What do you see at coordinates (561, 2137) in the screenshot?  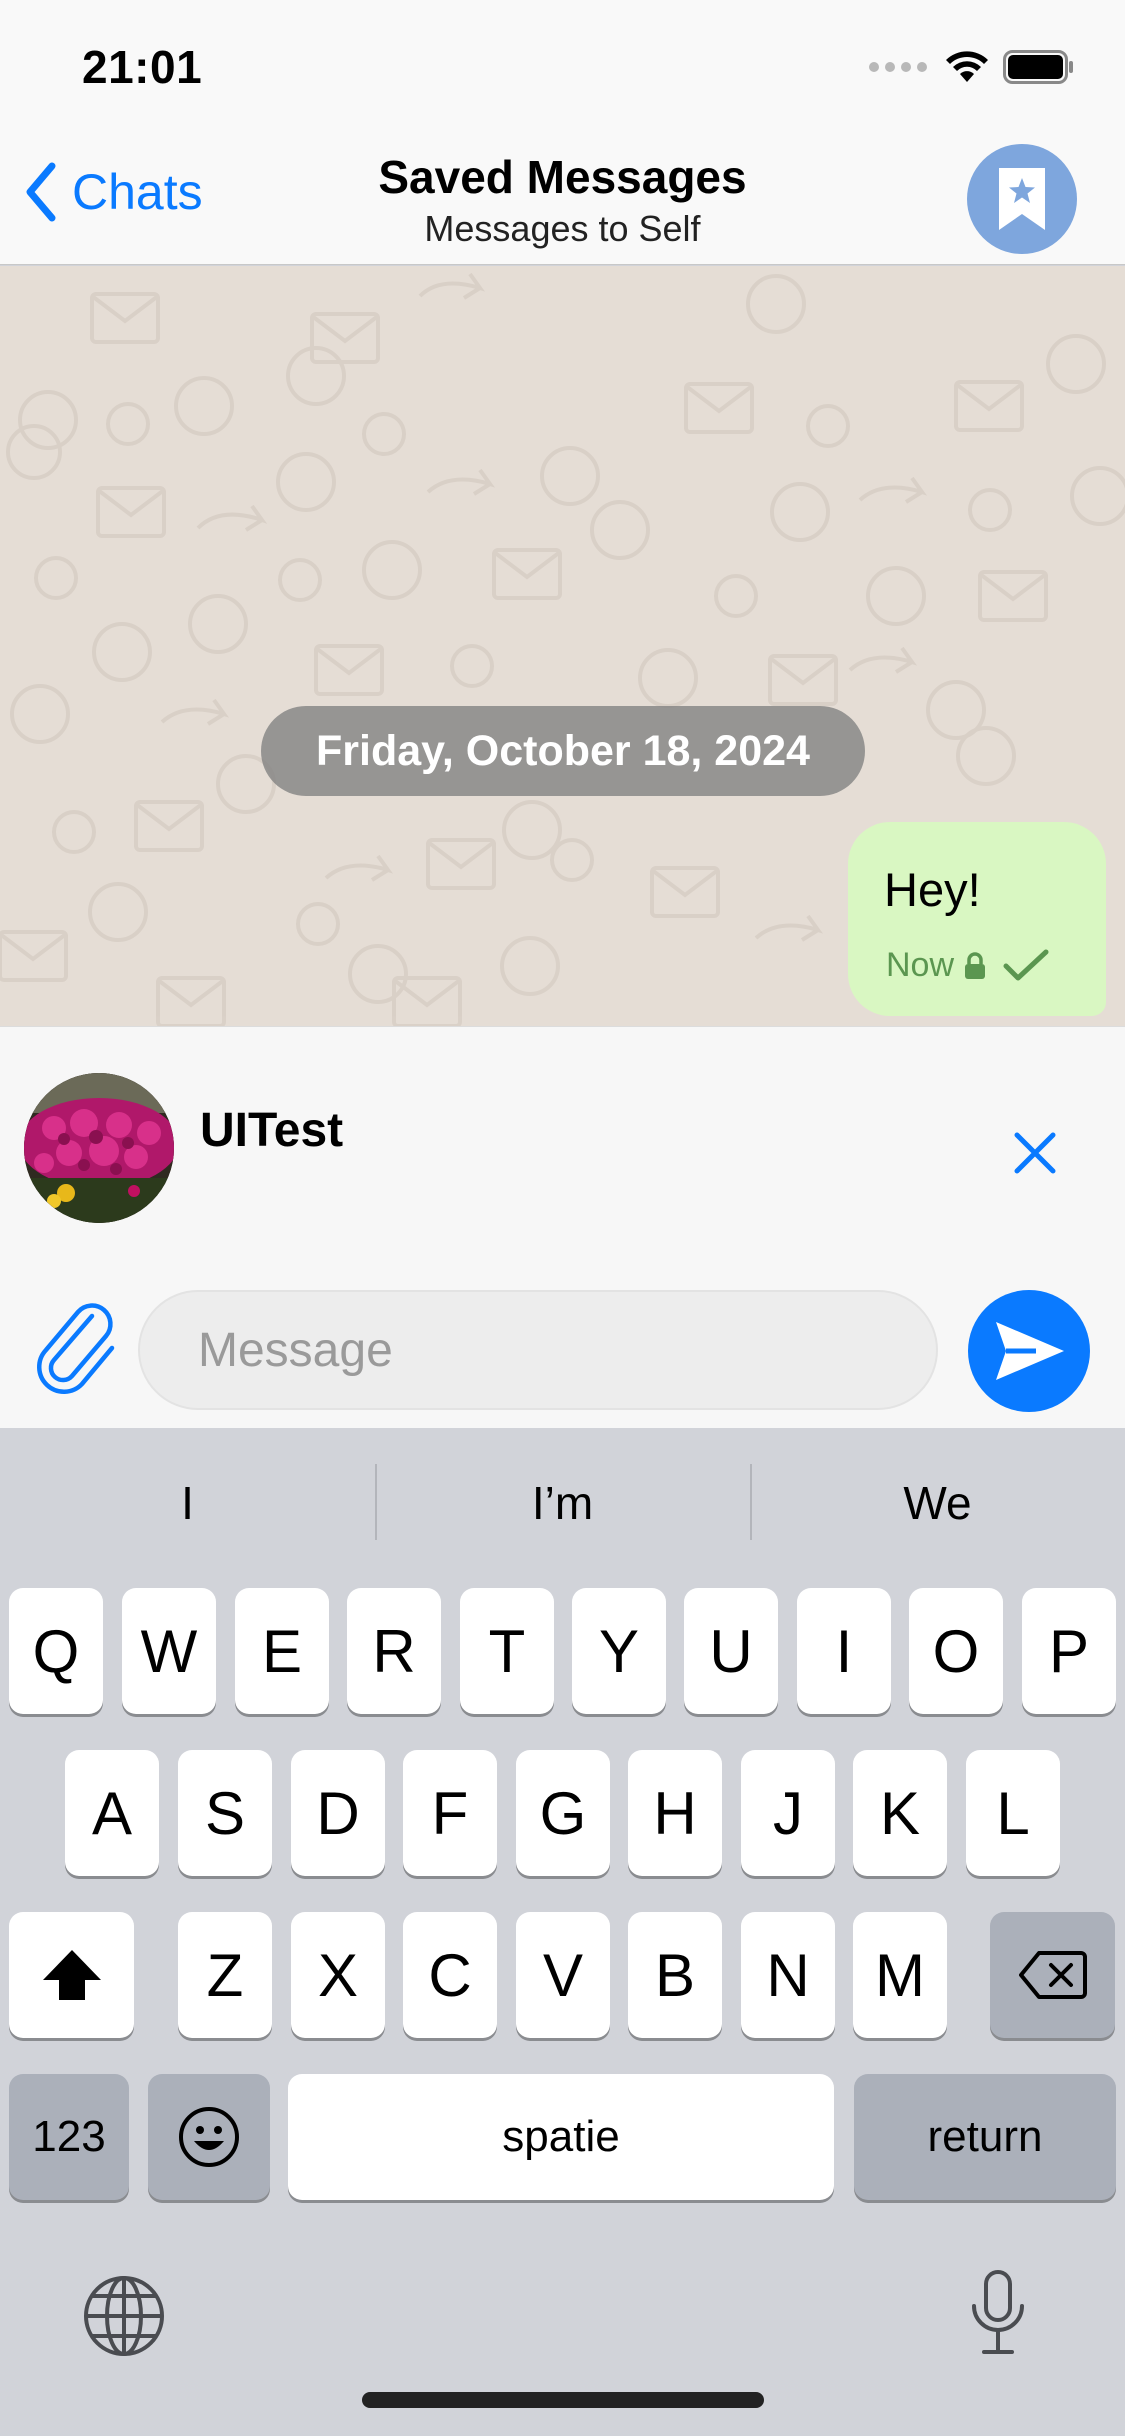 I see `space-key: spatie` at bounding box center [561, 2137].